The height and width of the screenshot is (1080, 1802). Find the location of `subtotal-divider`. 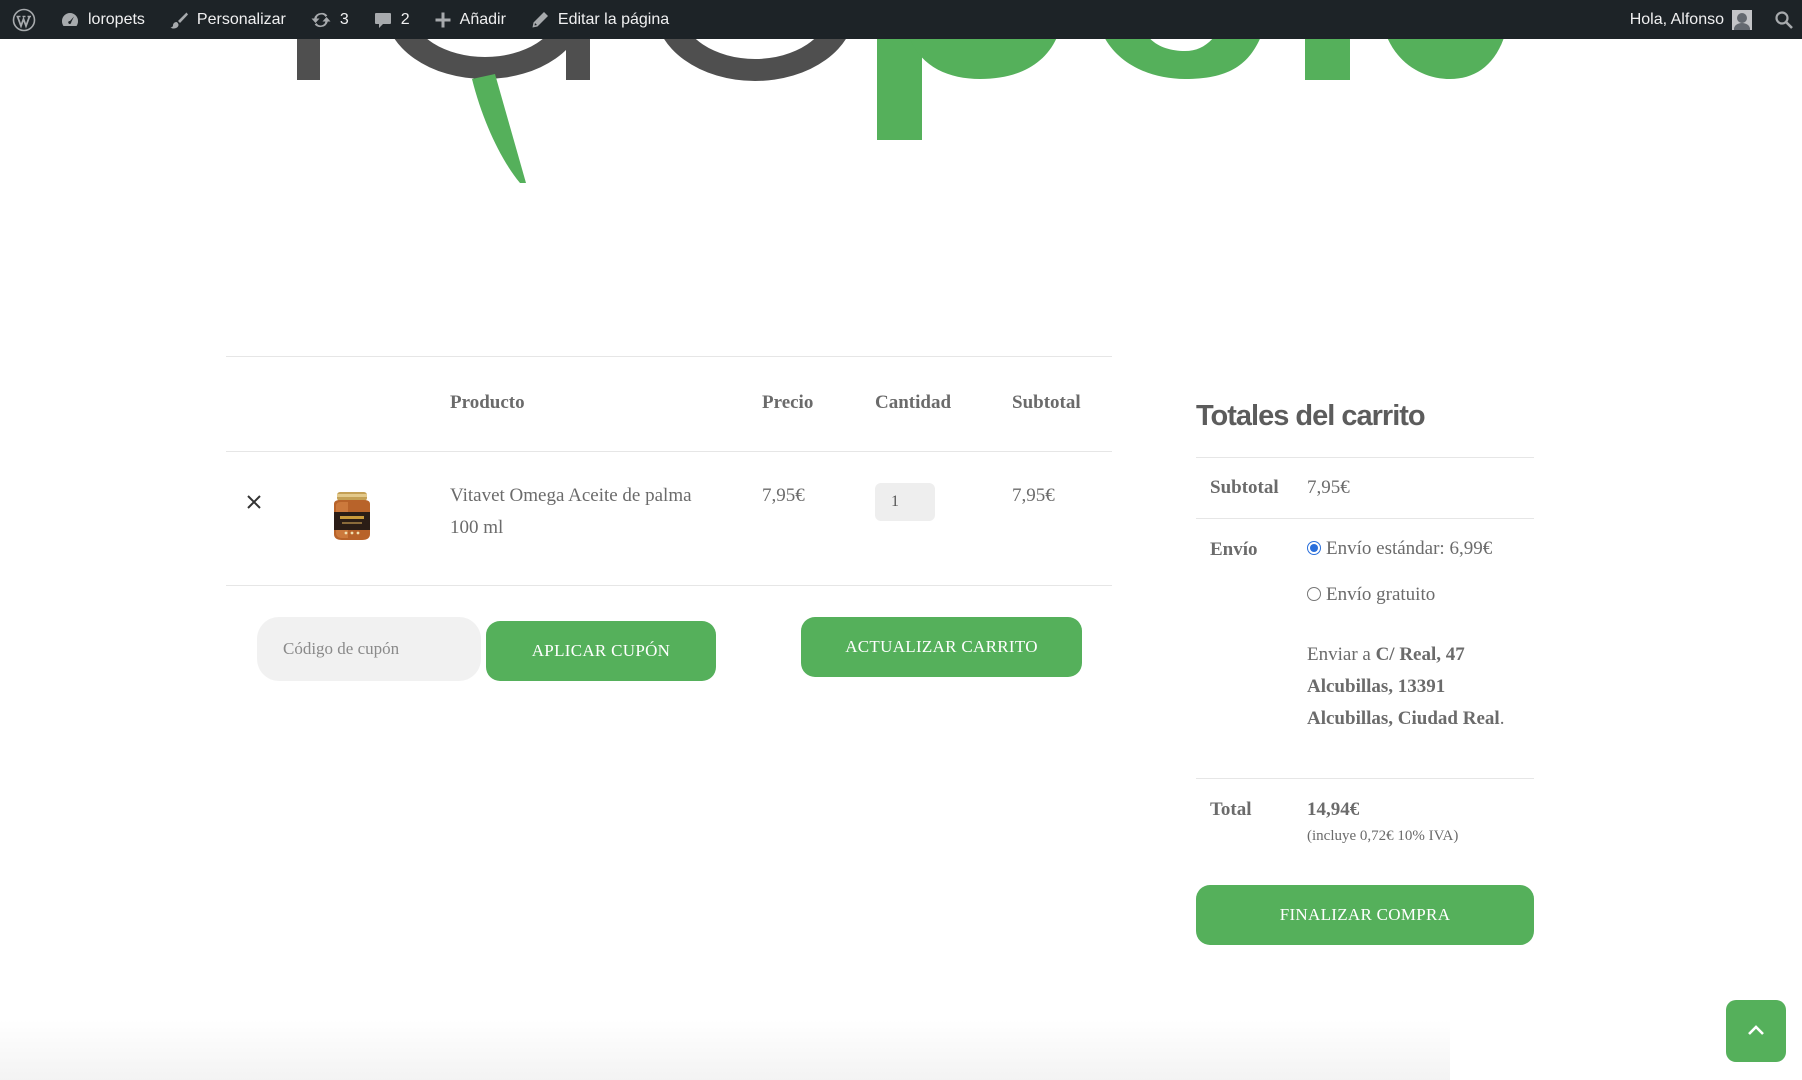

subtotal-divider is located at coordinates (1365, 518).